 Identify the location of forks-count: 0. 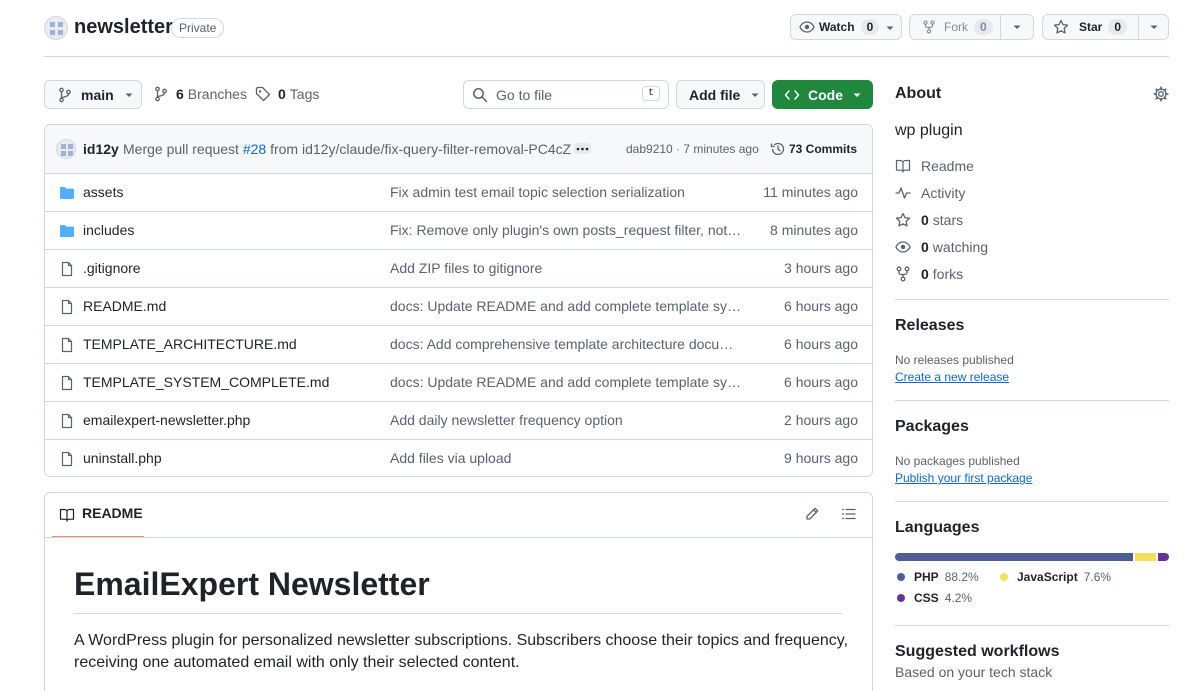
(925, 274).